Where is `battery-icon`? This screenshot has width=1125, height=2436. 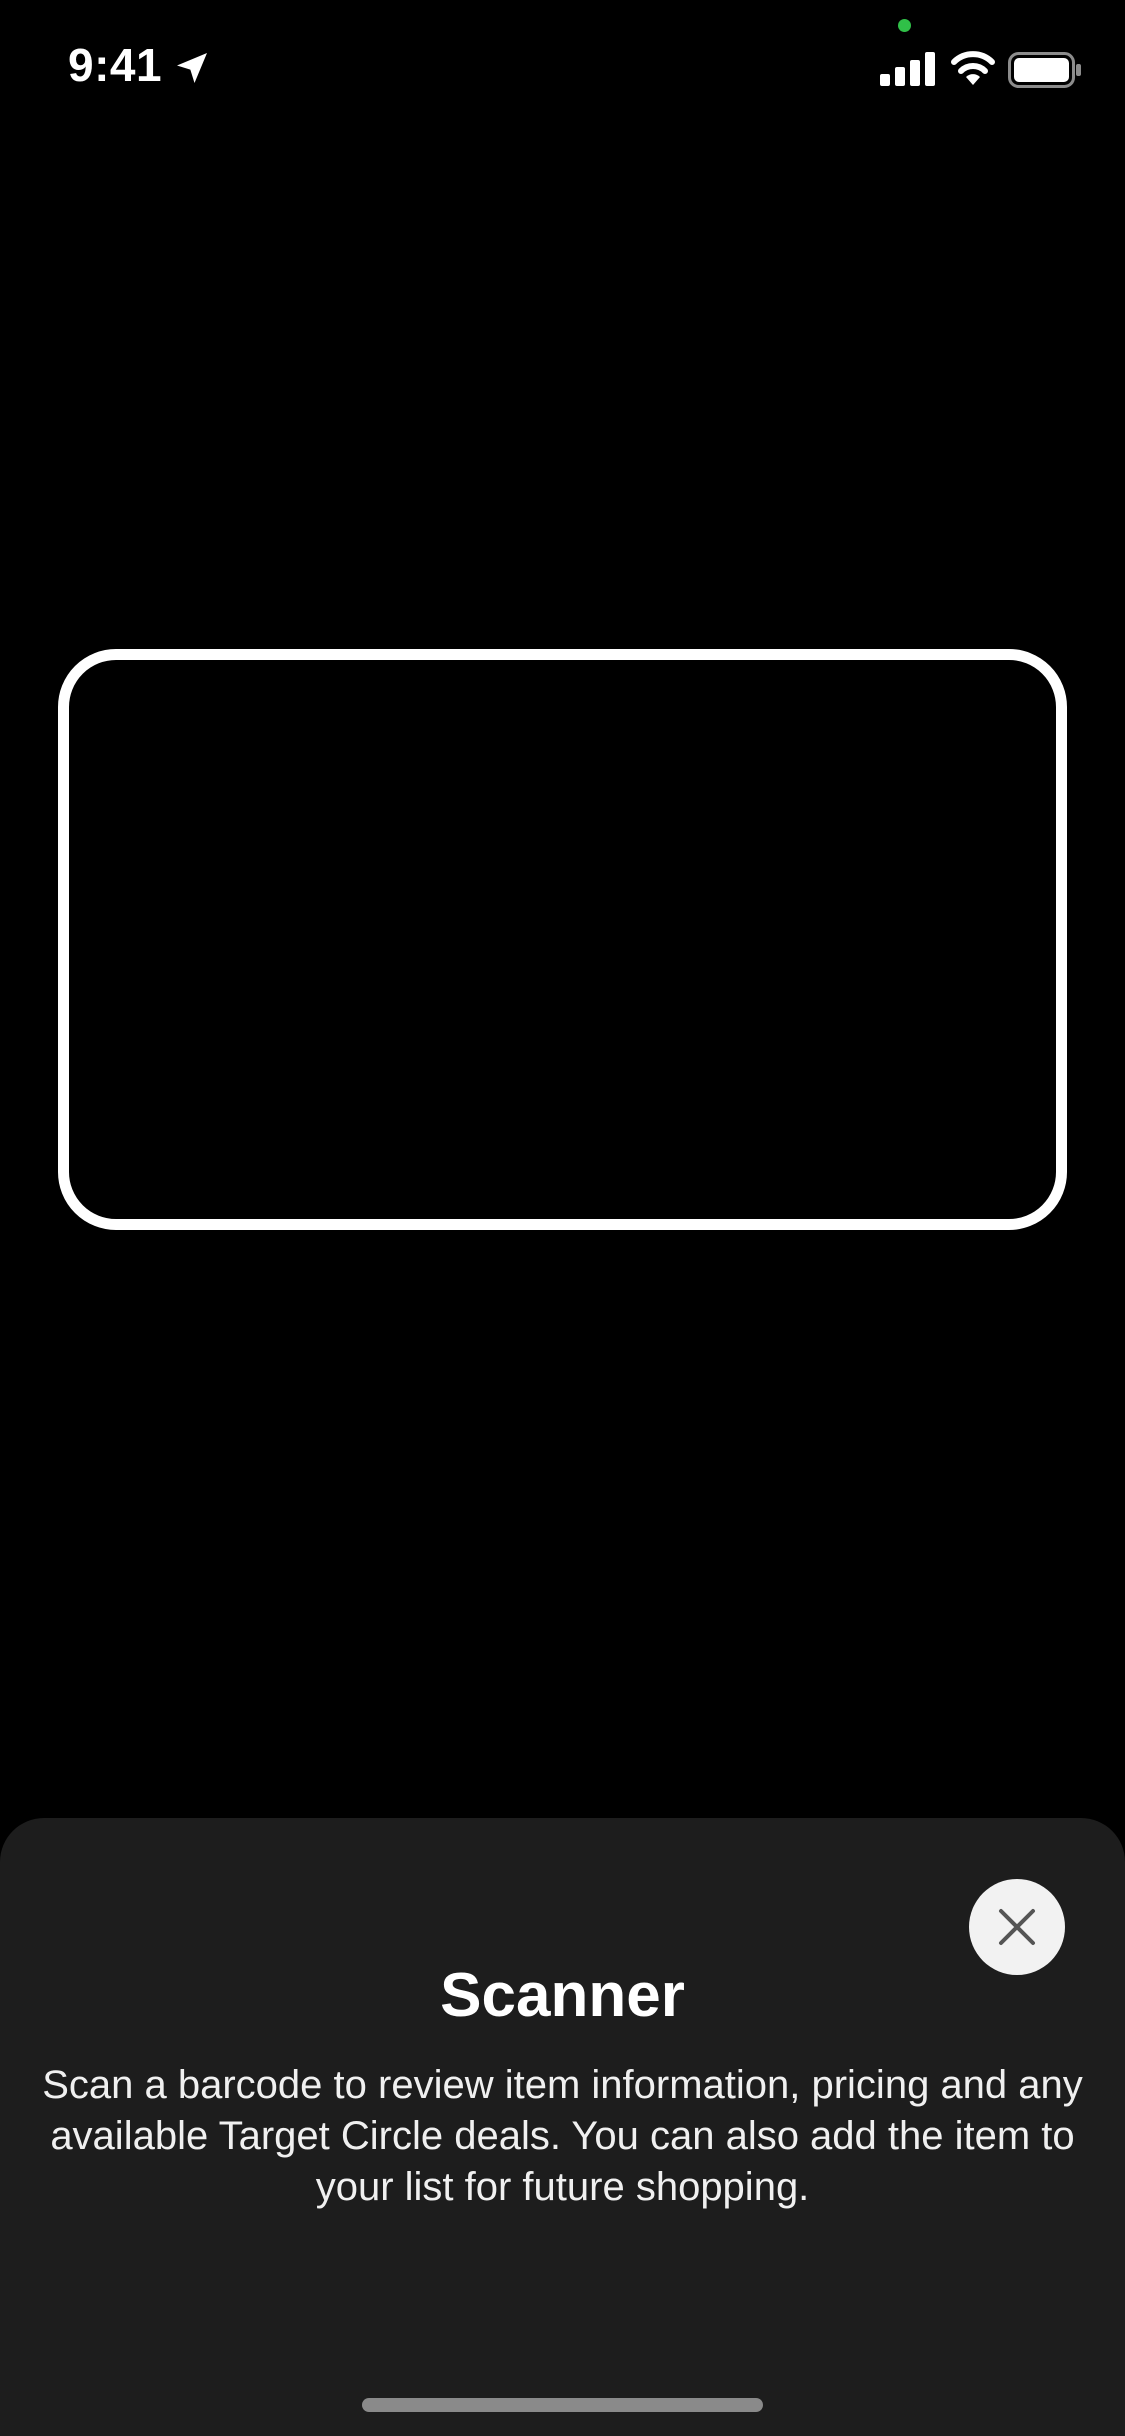
battery-icon is located at coordinates (1044, 70).